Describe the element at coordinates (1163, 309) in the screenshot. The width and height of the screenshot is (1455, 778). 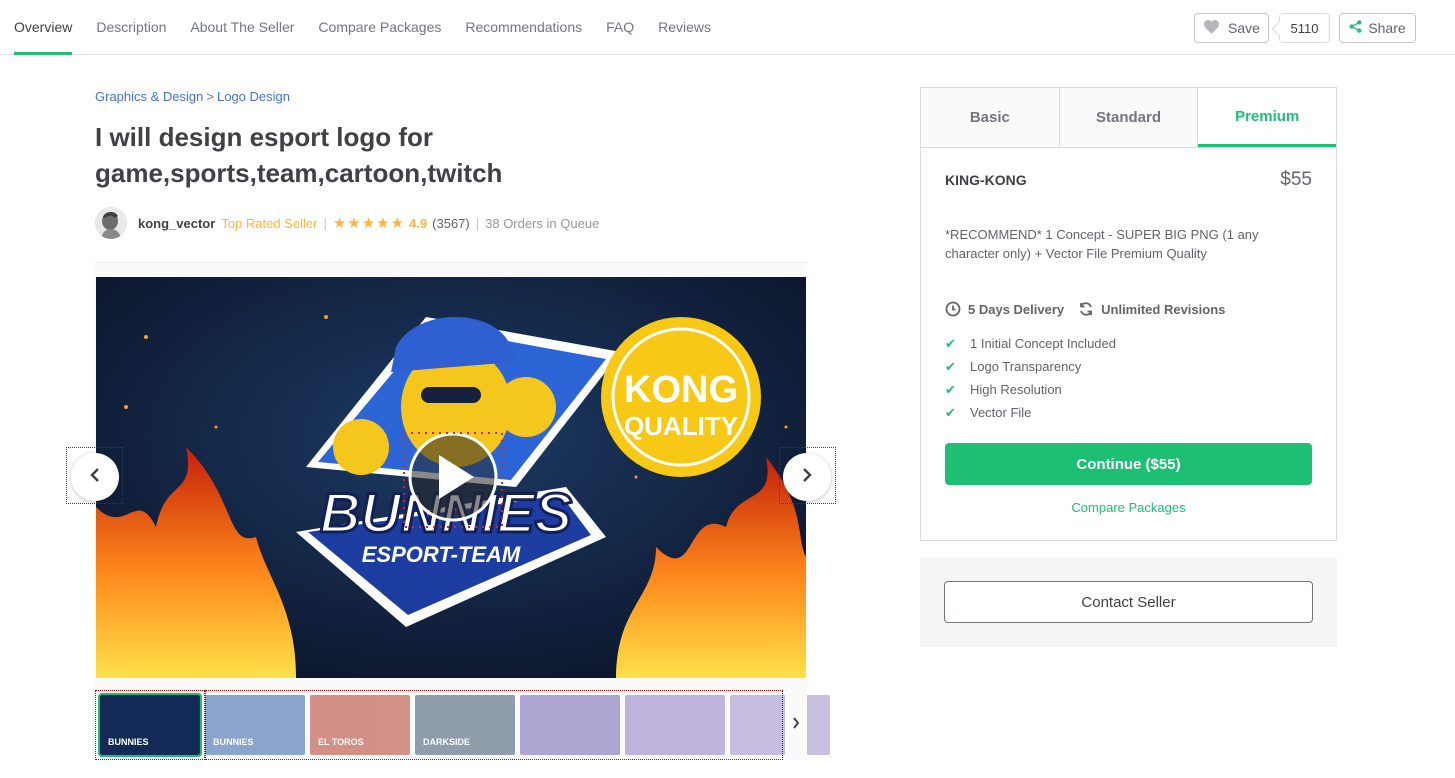
I see `revisions-count: Unlimited Revisions` at that location.